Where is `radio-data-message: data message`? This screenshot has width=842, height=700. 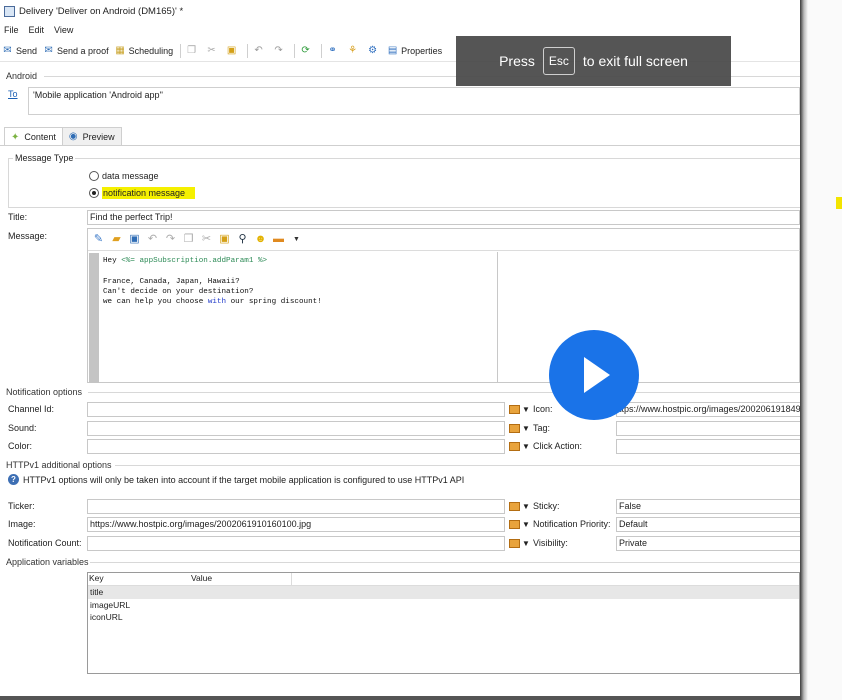
radio-data-message: data message is located at coordinates (124, 176).